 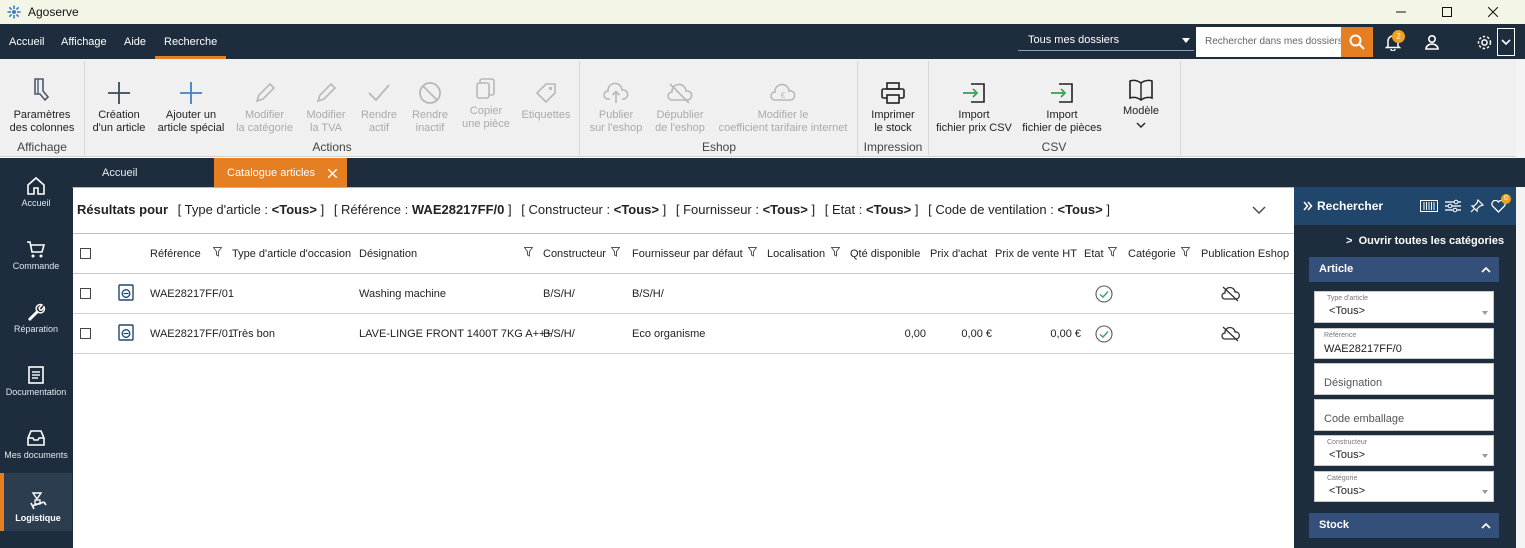 What do you see at coordinates (1152, 254) in the screenshot?
I see `col-categorie: Catégorie` at bounding box center [1152, 254].